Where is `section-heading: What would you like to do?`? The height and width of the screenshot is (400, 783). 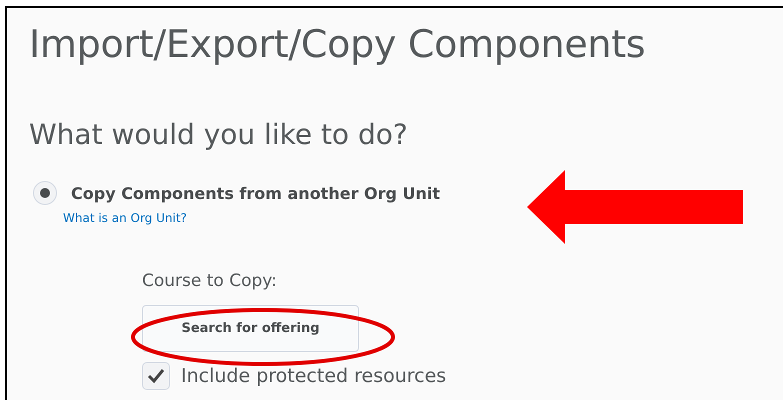 section-heading: What would you like to do? is located at coordinates (219, 134).